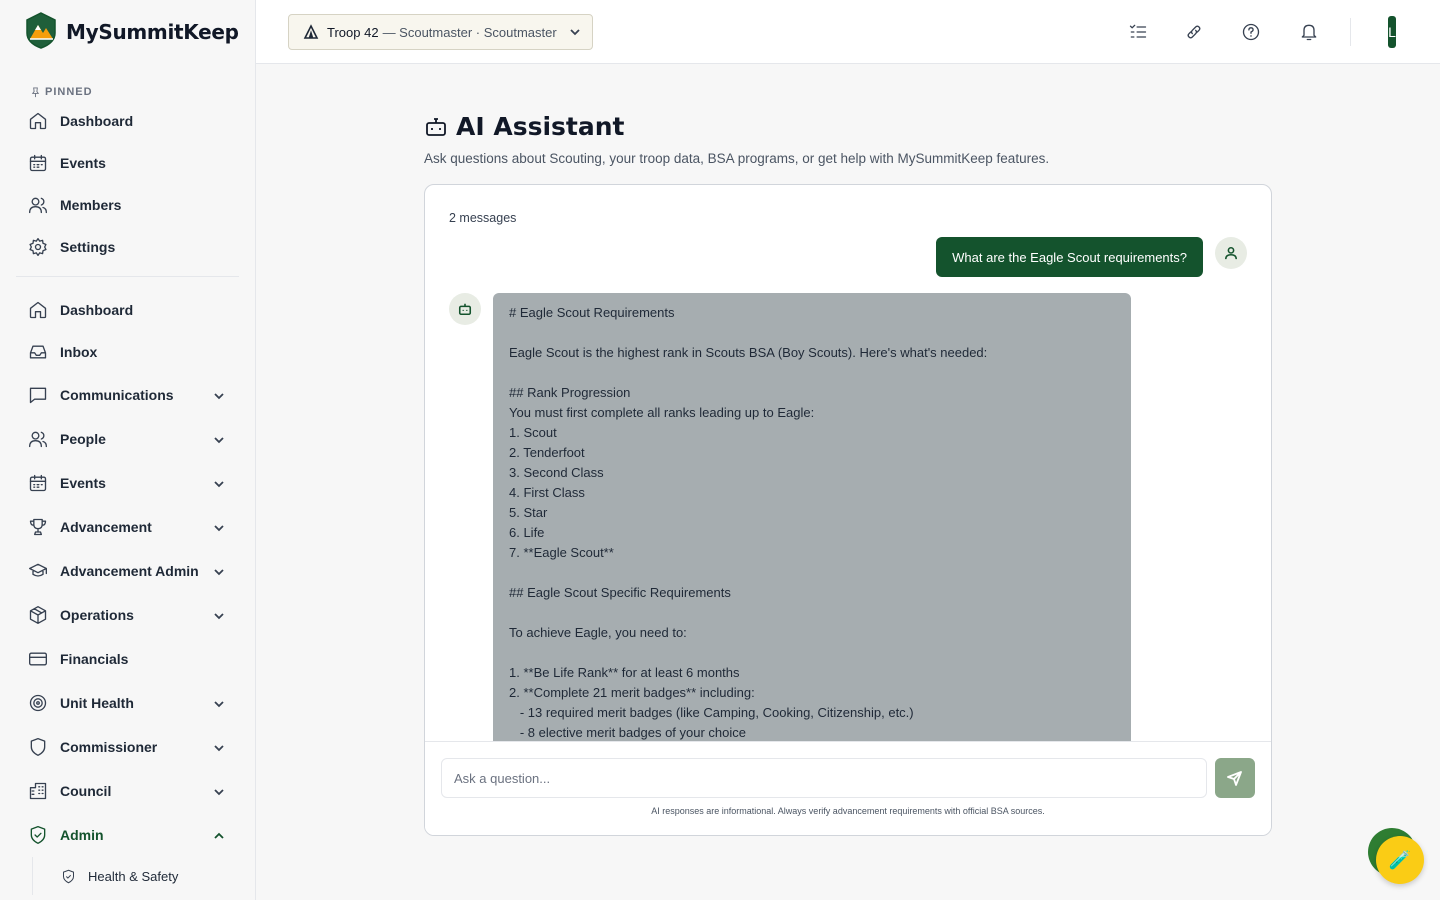 This screenshot has height=900, width=1440. I want to click on user-avatar, so click(1231, 253).